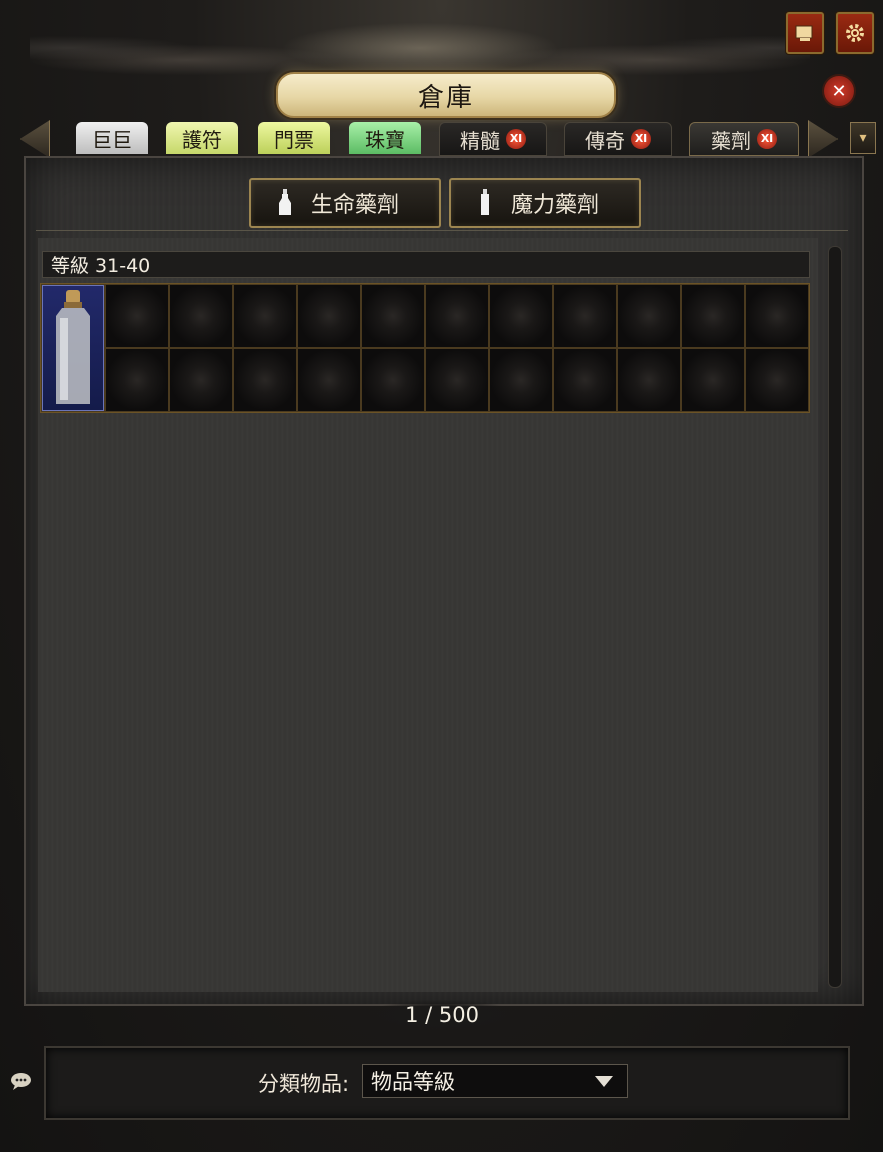 This screenshot has width=883, height=1152. What do you see at coordinates (555, 205) in the screenshot?
I see `subtab-label: 魔力藥劑` at bounding box center [555, 205].